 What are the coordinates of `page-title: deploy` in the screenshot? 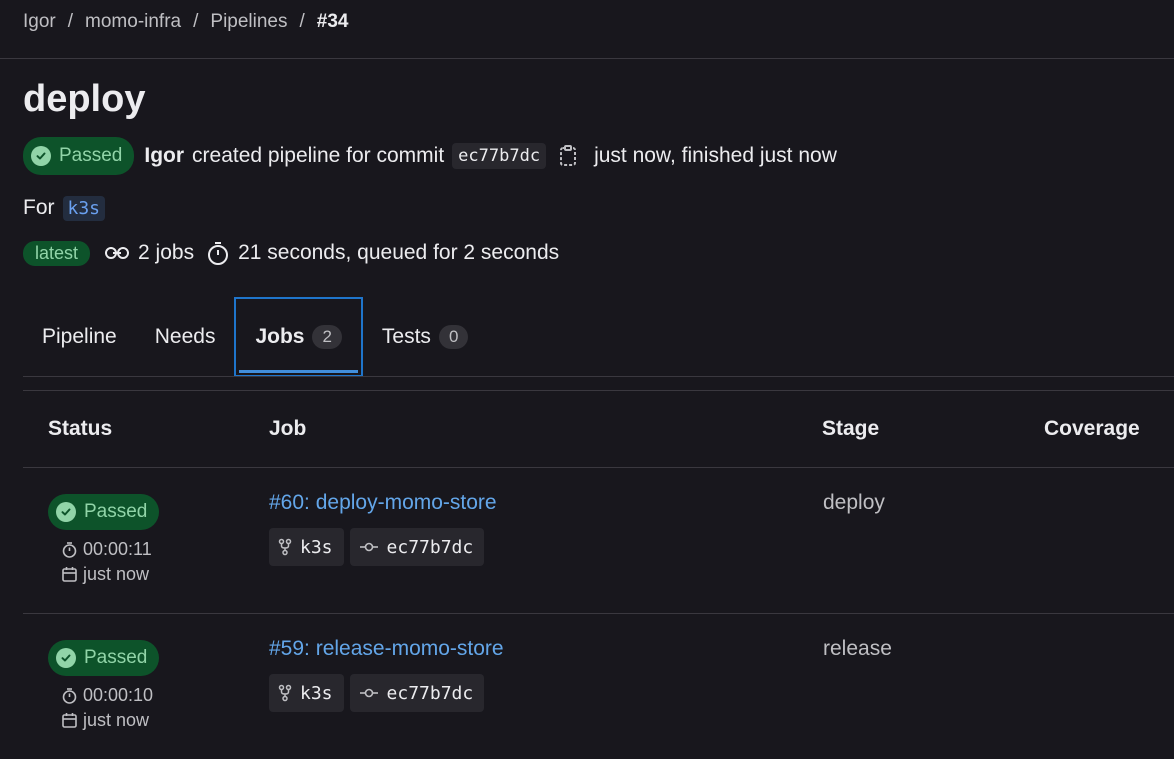 It's located at (84, 99).